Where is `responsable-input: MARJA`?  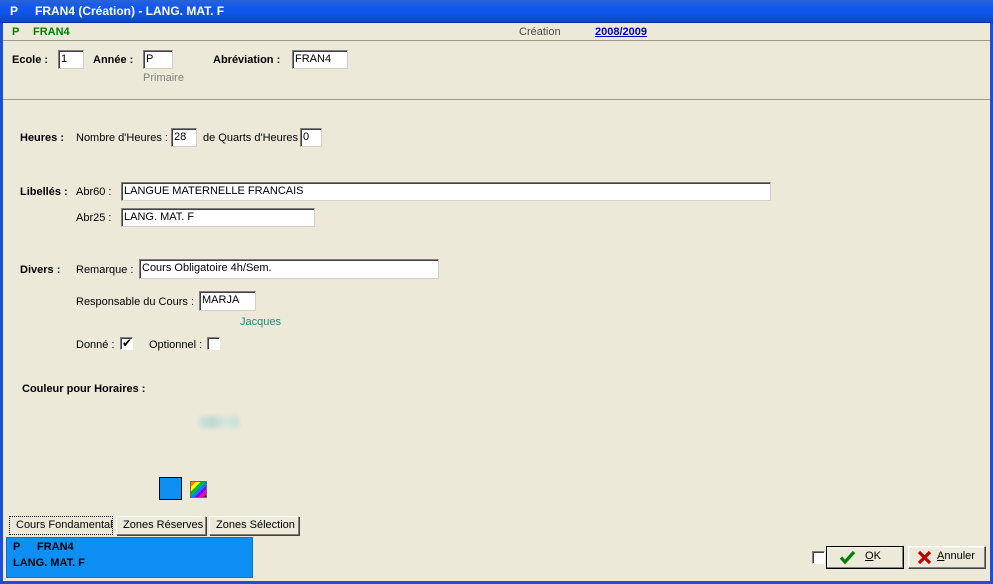
responsable-input: MARJA is located at coordinates (227, 301).